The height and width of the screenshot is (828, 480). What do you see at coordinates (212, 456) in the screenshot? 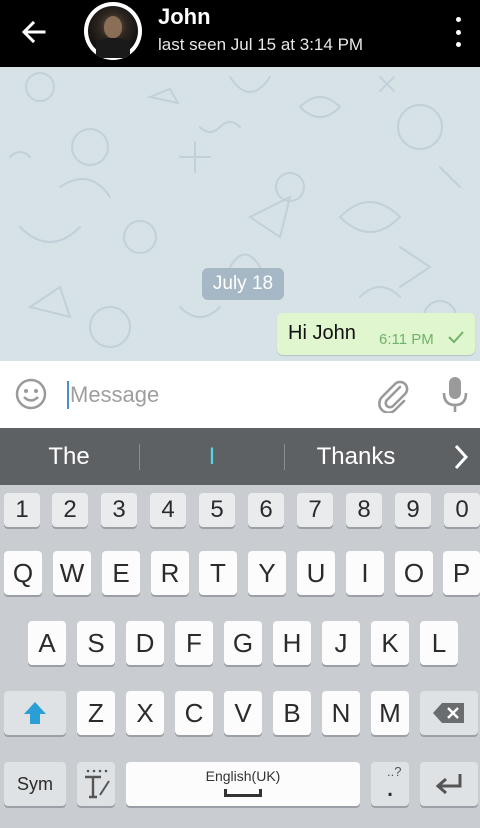
I see `suggestion-item: I` at bounding box center [212, 456].